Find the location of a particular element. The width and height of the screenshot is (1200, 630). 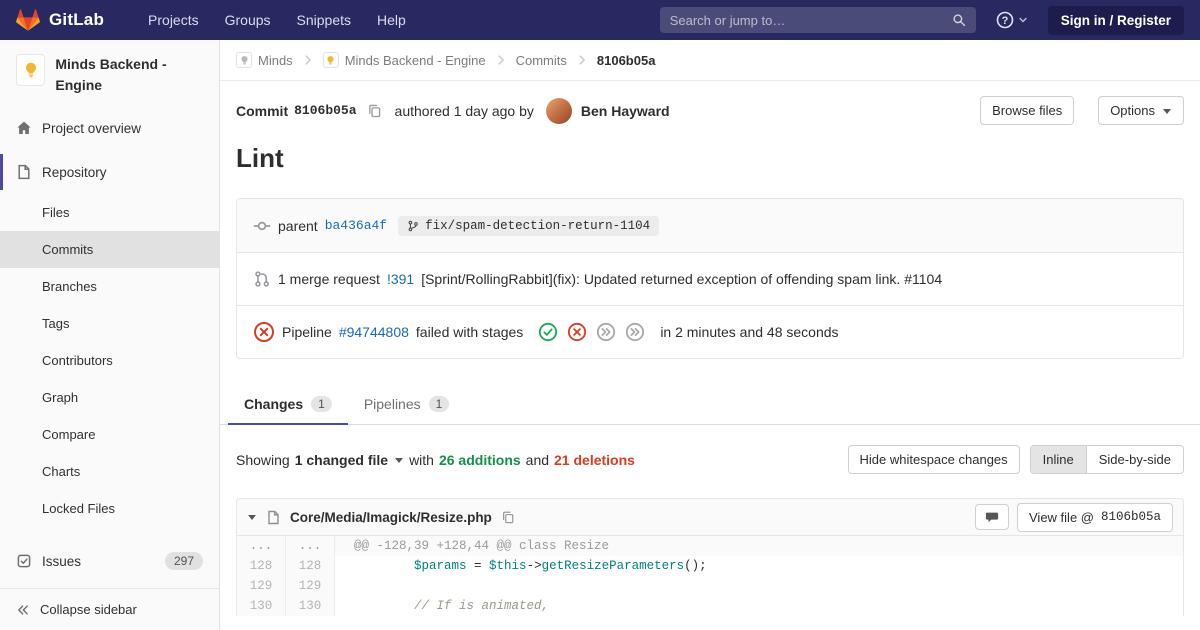

author-name: Ben Hayward is located at coordinates (625, 111).